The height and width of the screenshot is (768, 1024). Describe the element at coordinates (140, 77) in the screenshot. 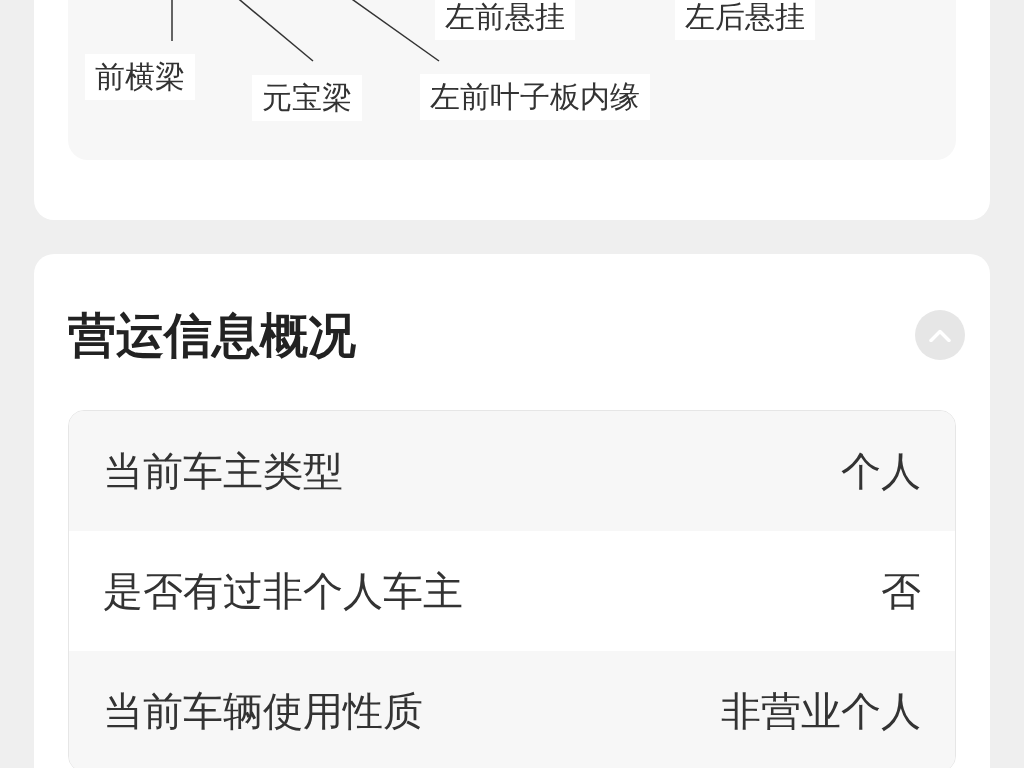

I see `part-label: 前横梁` at that location.